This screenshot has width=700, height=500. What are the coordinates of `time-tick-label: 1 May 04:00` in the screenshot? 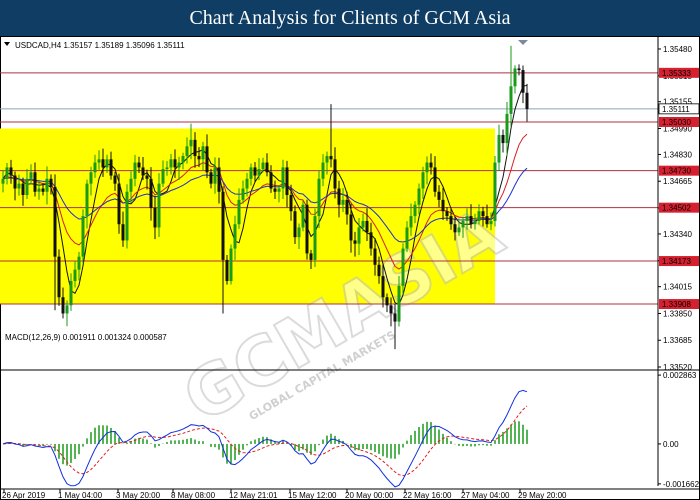 It's located at (80, 495).